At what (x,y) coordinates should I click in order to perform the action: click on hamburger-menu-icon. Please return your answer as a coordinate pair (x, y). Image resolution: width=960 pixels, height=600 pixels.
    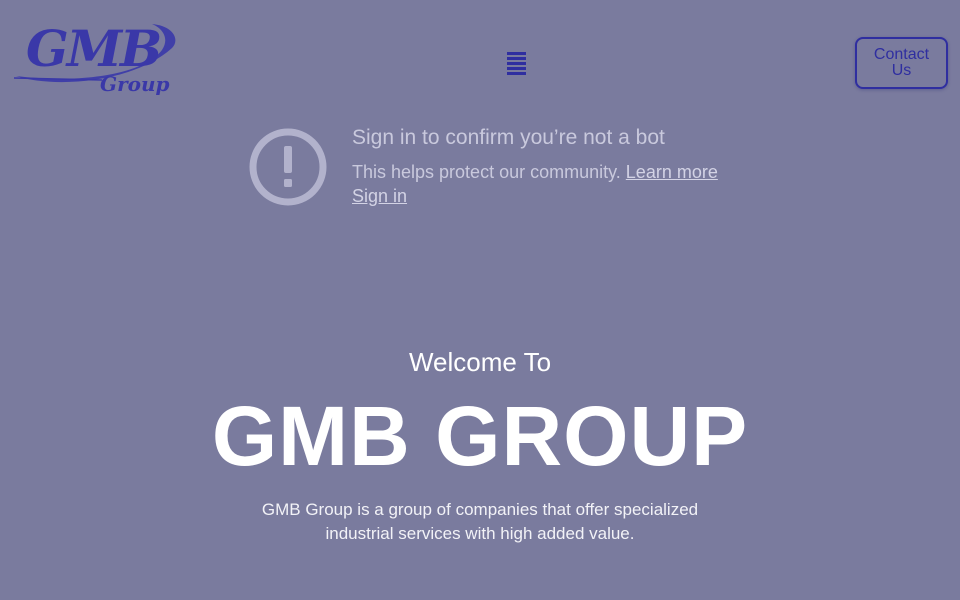
    Looking at the image, I should click on (518, 64).